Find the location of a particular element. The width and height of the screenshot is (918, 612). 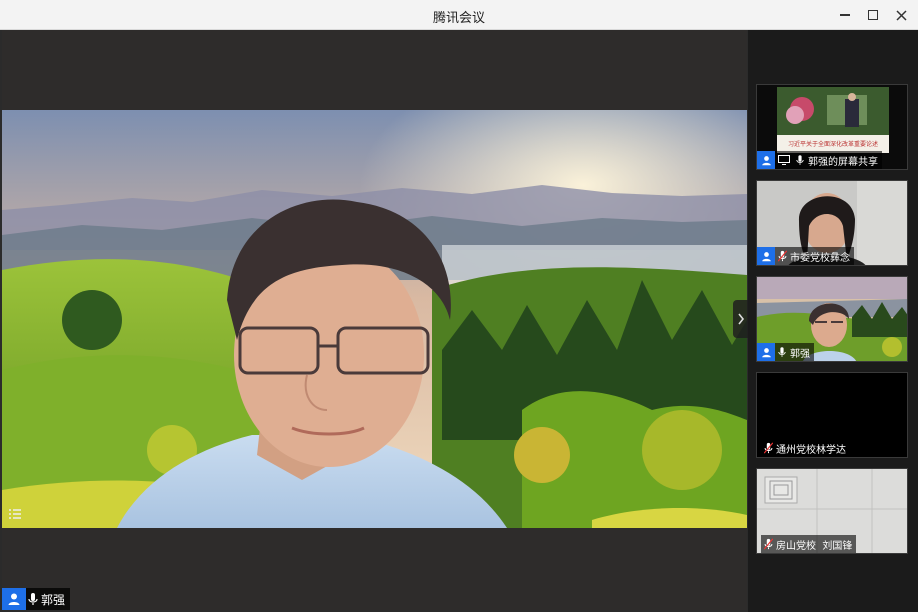

minimize-button is located at coordinates (845, 15).